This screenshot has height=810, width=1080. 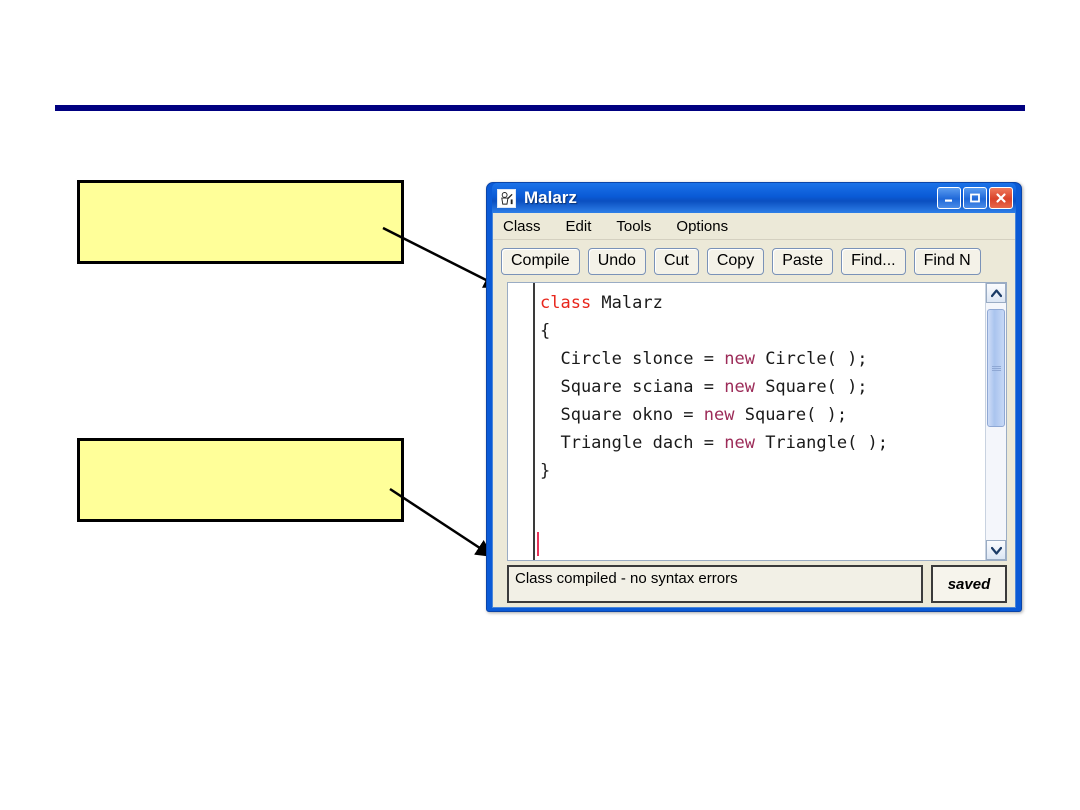 I want to click on paste-button: Paste, so click(x=803, y=261).